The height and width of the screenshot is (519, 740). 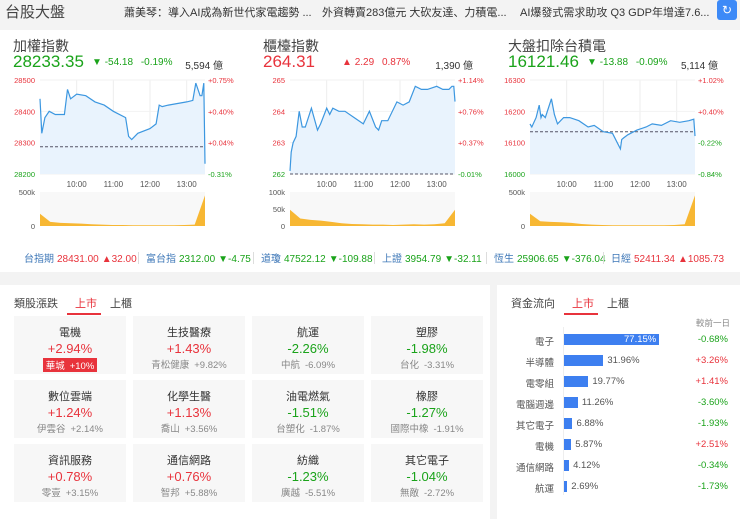 What do you see at coordinates (308, 492) in the screenshot?
I see `top-stock: 廣越 -5.51%` at bounding box center [308, 492].